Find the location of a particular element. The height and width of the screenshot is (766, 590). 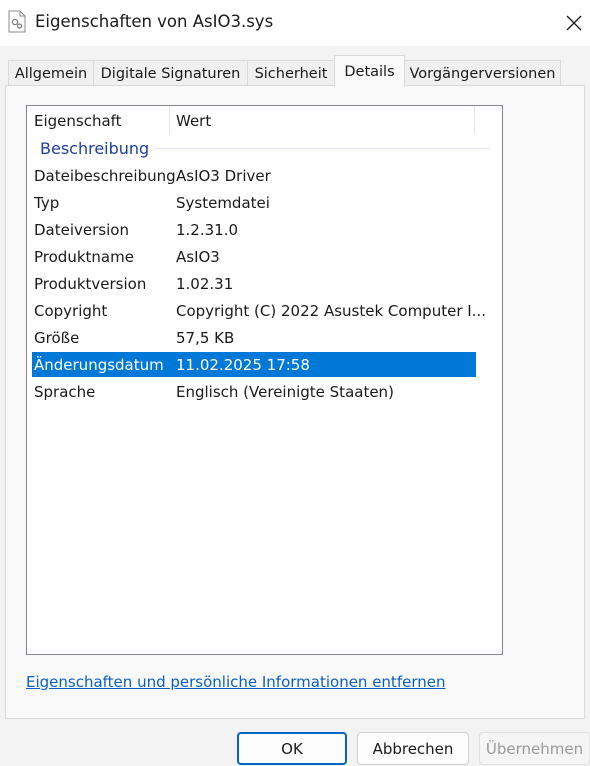

property-name: Änderungsdatum is located at coordinates (99, 365).